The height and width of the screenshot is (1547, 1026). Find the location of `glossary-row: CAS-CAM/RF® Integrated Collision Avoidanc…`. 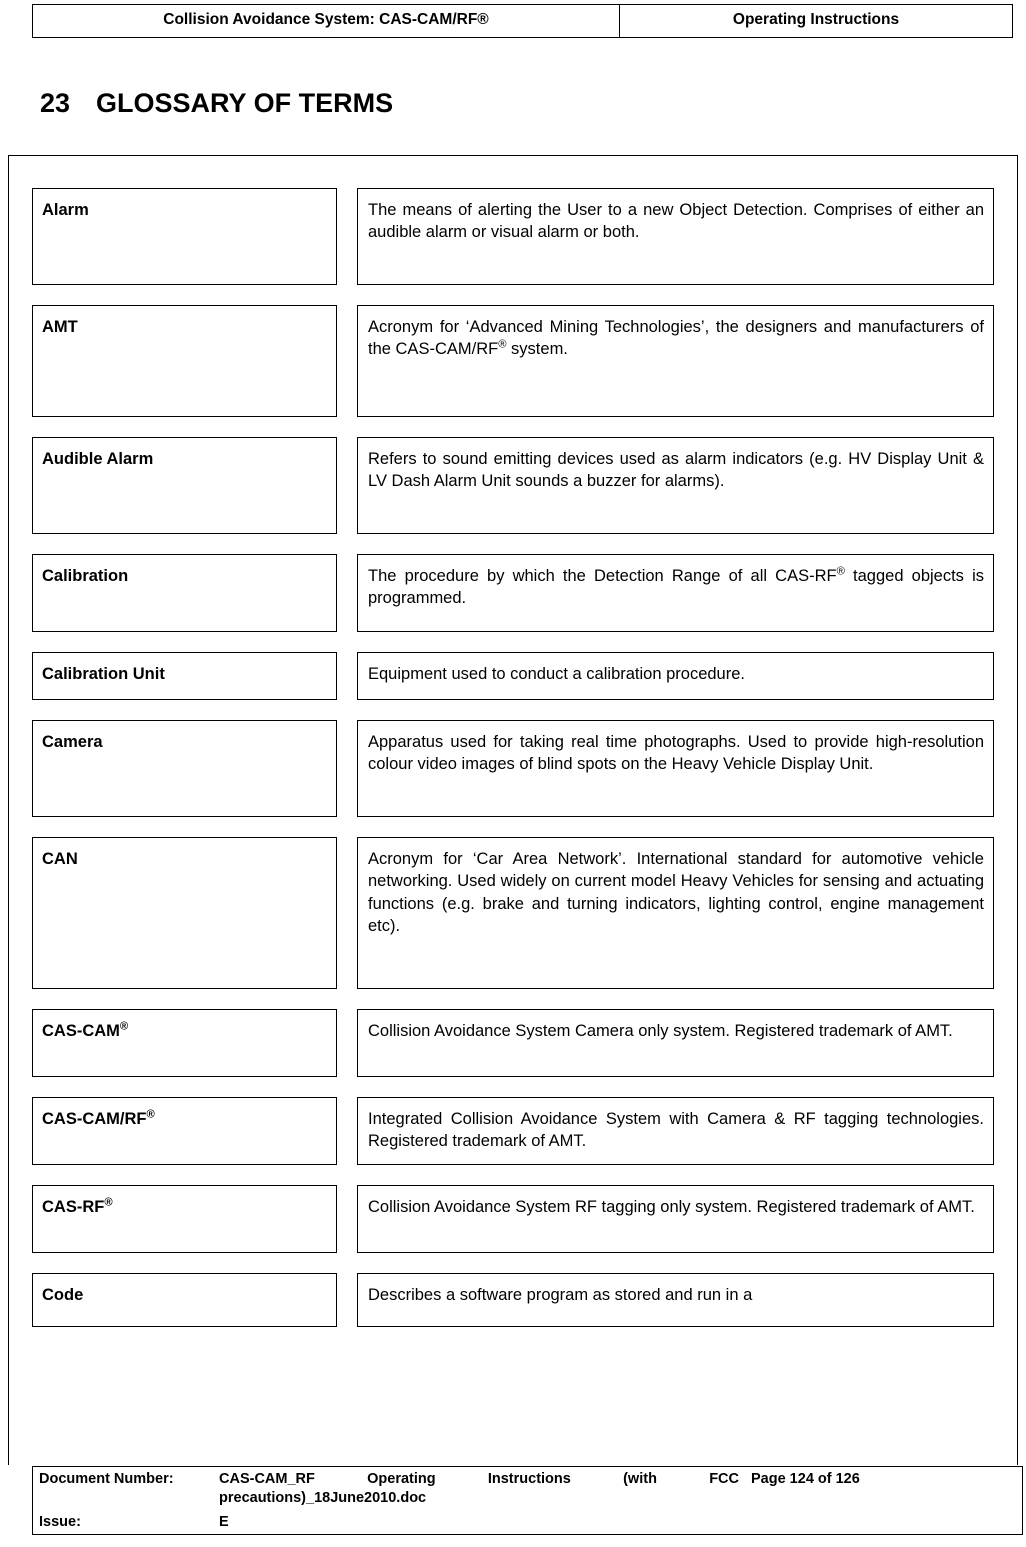

glossary-row: CAS-CAM/RF® Integrated Collision Avoidanc… is located at coordinates (513, 1131).